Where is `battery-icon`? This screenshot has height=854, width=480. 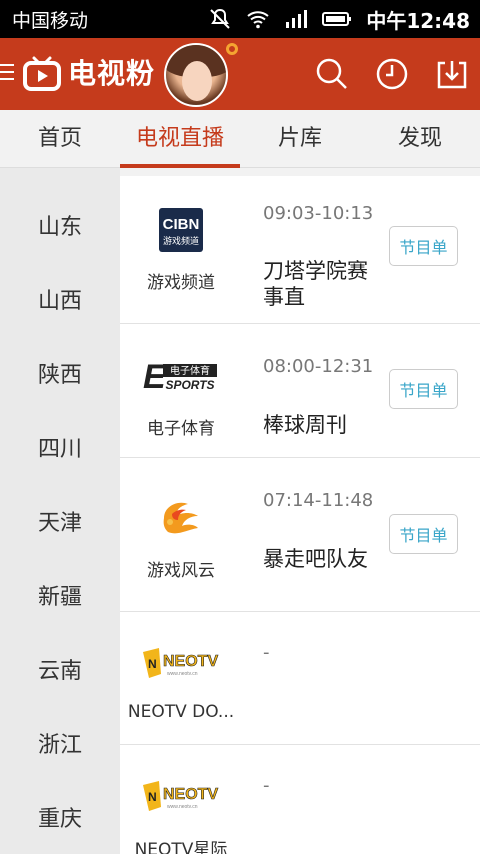 battery-icon is located at coordinates (337, 19).